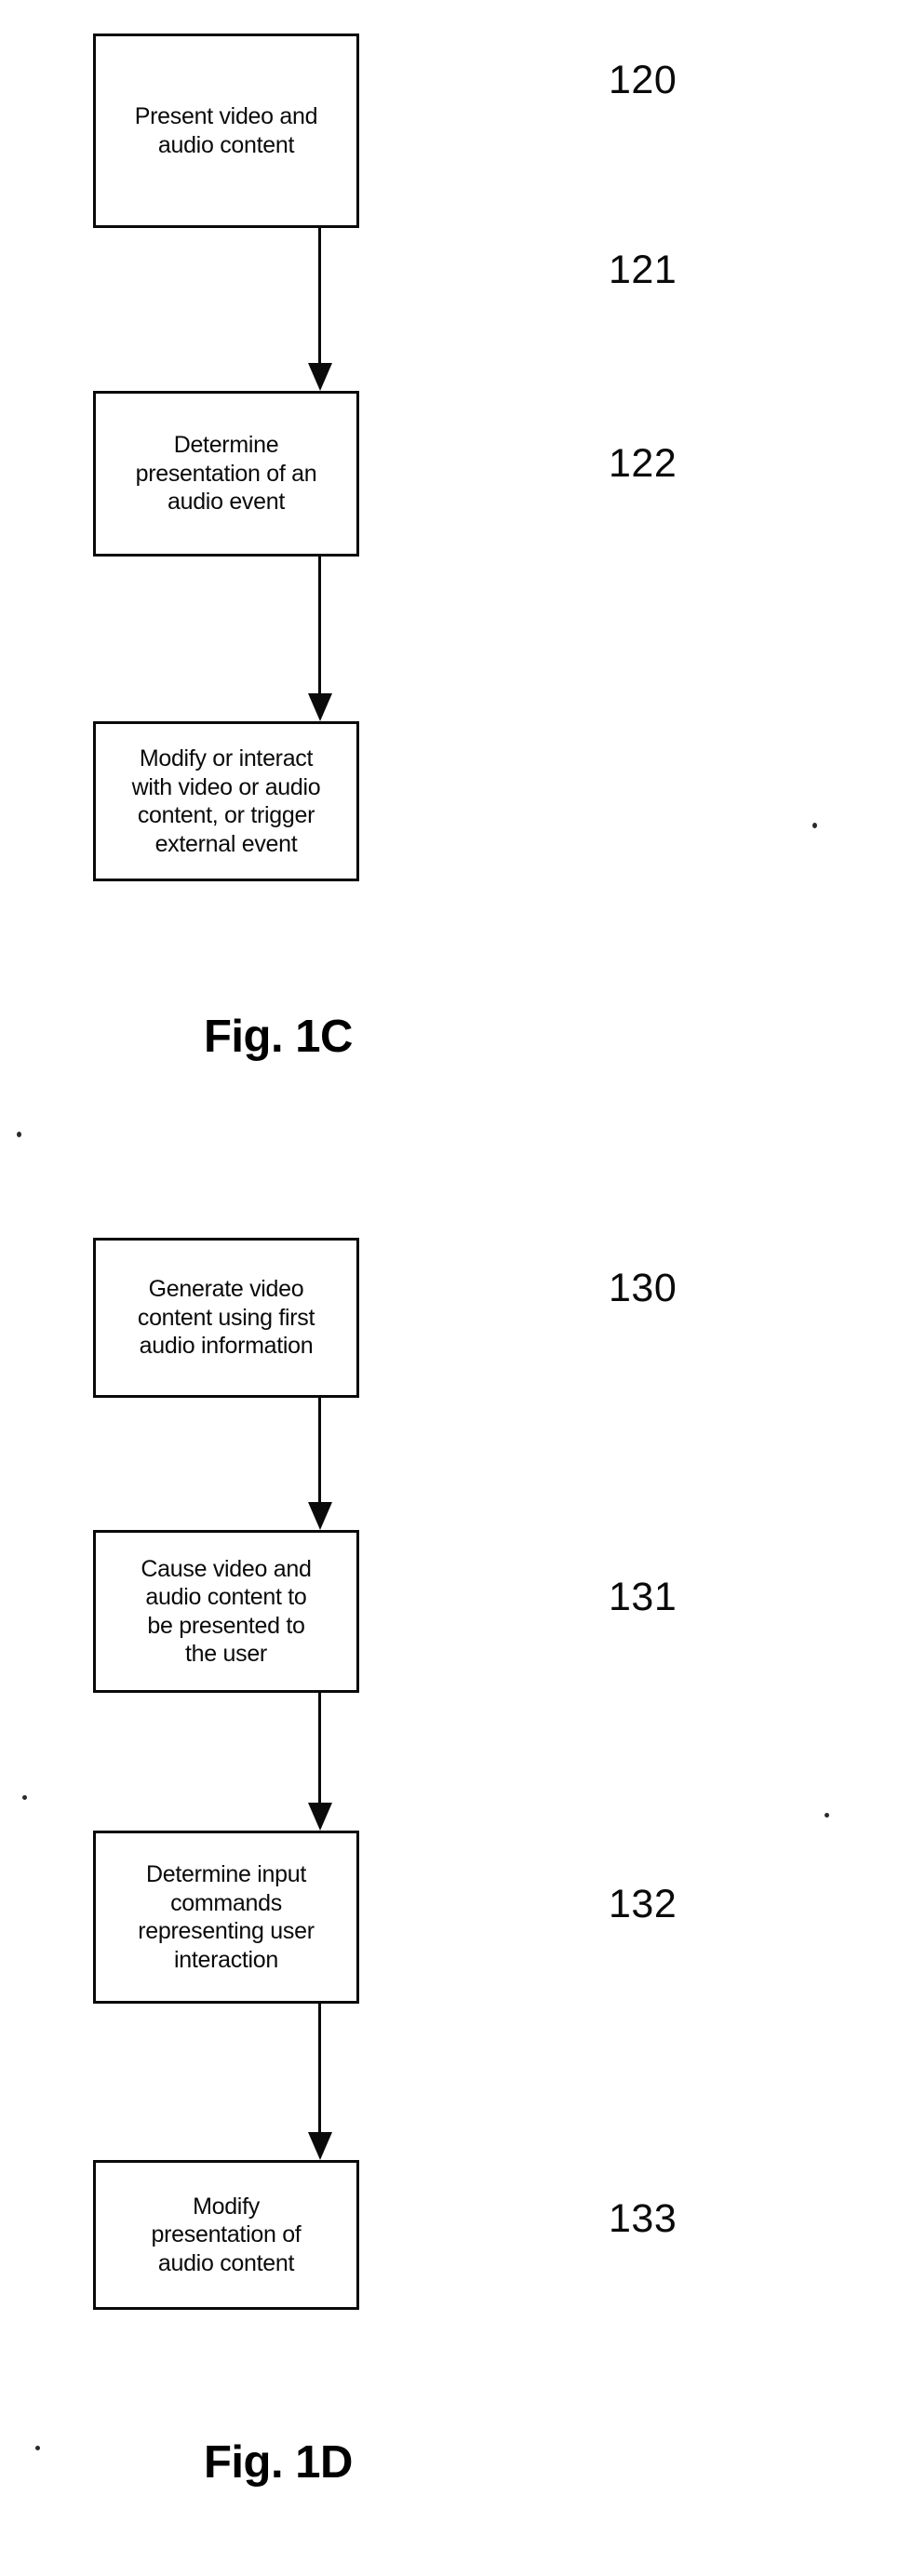 The image size is (912, 2576). What do you see at coordinates (278, 2462) in the screenshot?
I see `figure-caption-1d: Fig. 1D` at bounding box center [278, 2462].